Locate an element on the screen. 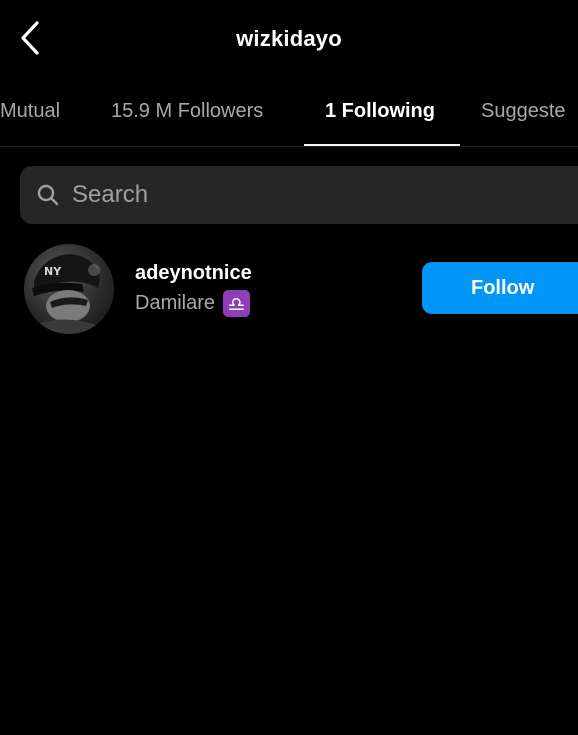  profile-photo-icon: NY is located at coordinates (66, 294).